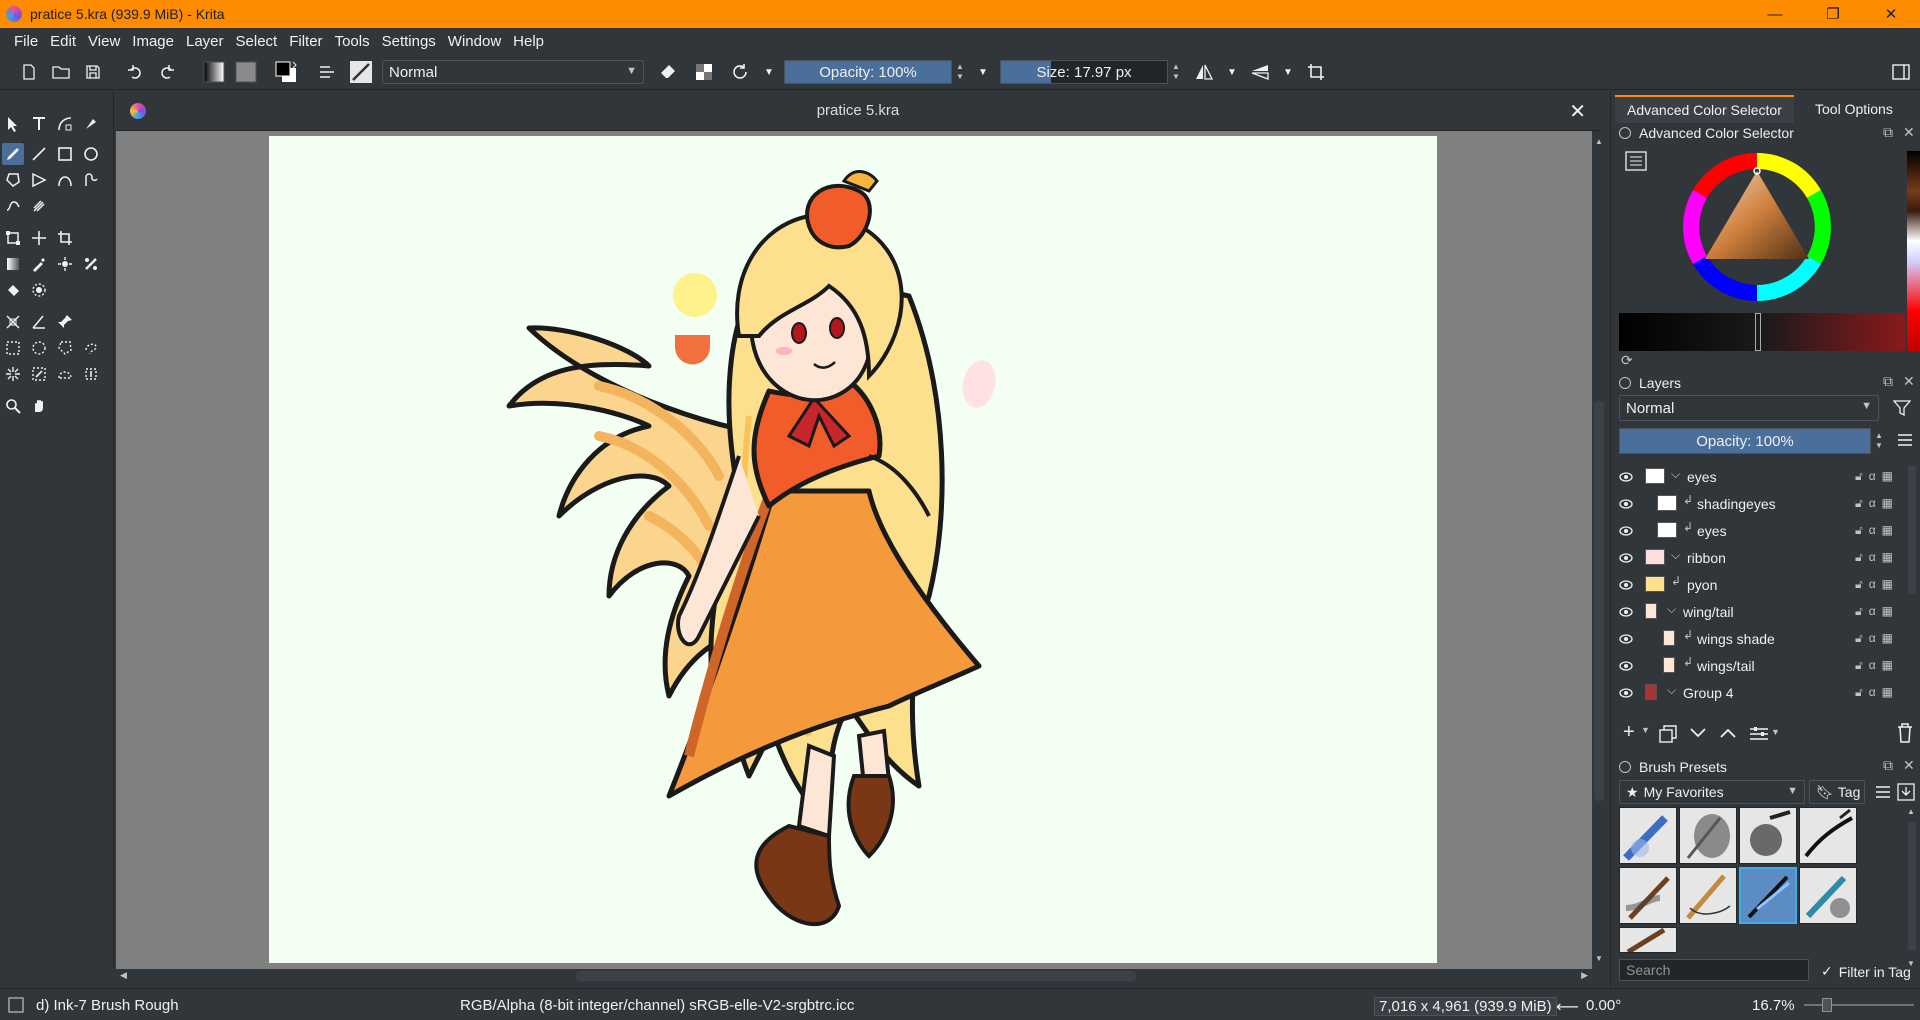 The height and width of the screenshot is (1020, 1920). Describe the element at coordinates (13, 206) in the screenshot. I see `dynamic-brush-tool-icon` at that location.